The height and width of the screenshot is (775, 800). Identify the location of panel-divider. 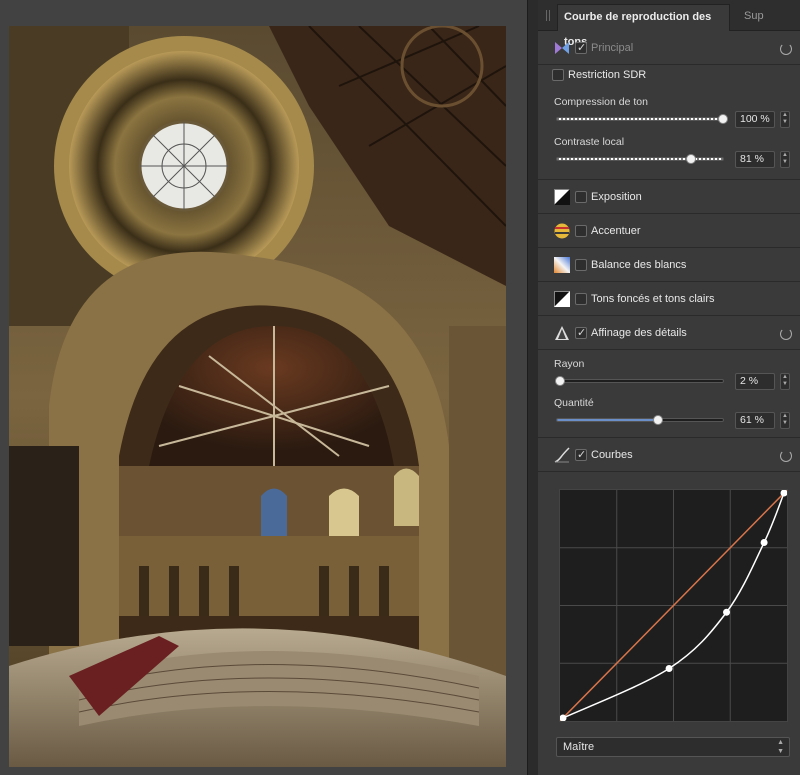
(532, 387).